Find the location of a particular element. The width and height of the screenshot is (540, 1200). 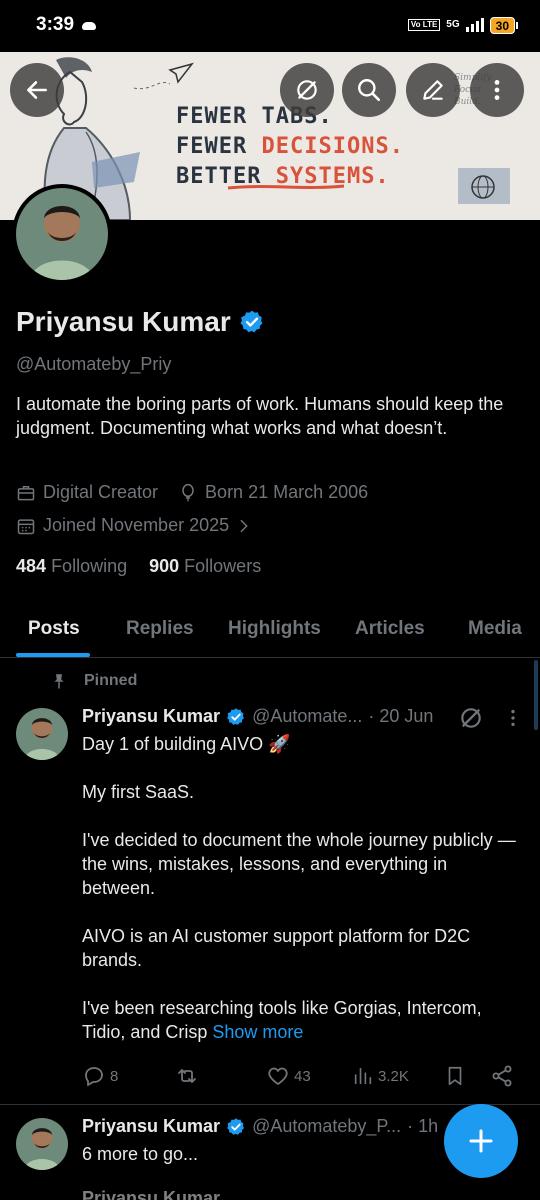

repost-icon is located at coordinates (187, 1076).